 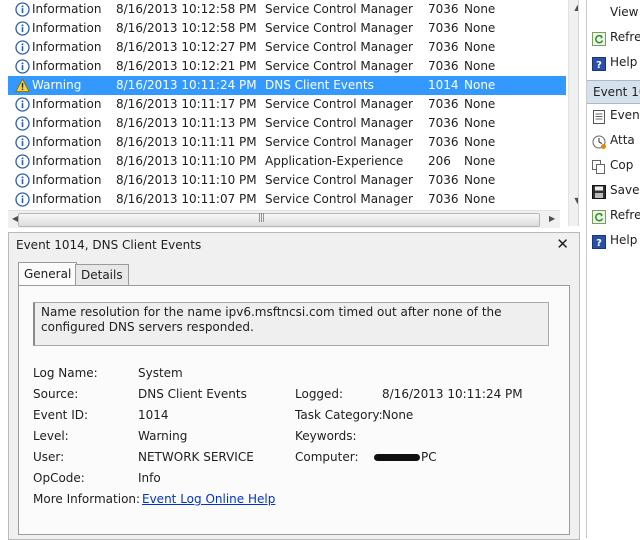 What do you see at coordinates (624, 12) in the screenshot?
I see `action-label: View` at bounding box center [624, 12].